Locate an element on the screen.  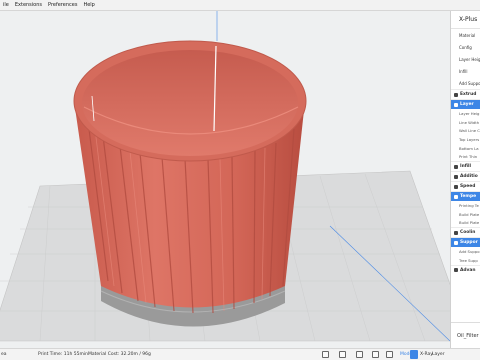
setting-layer-height-item: Layer Heig is located at coordinates (465, 113).